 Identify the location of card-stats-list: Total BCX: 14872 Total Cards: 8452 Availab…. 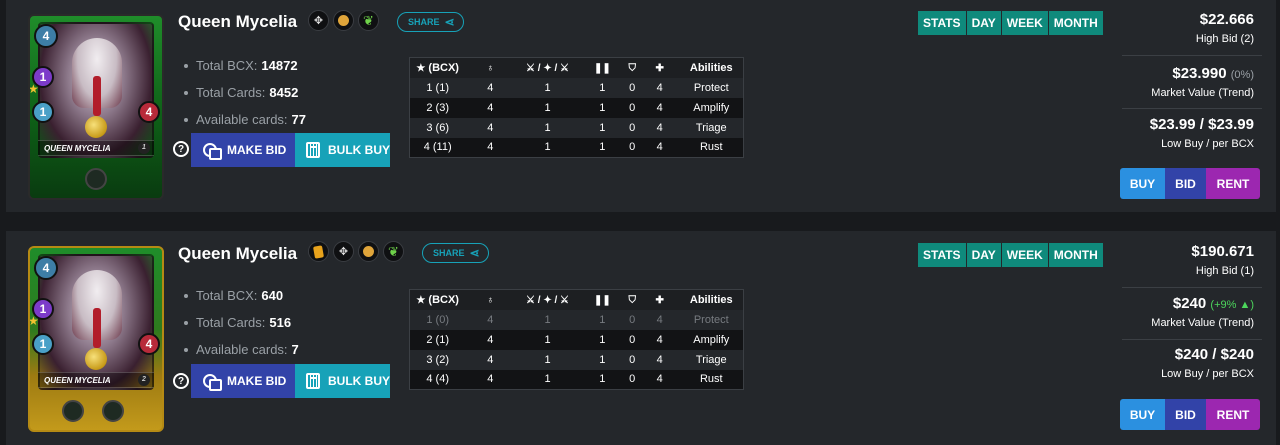
(245, 92).